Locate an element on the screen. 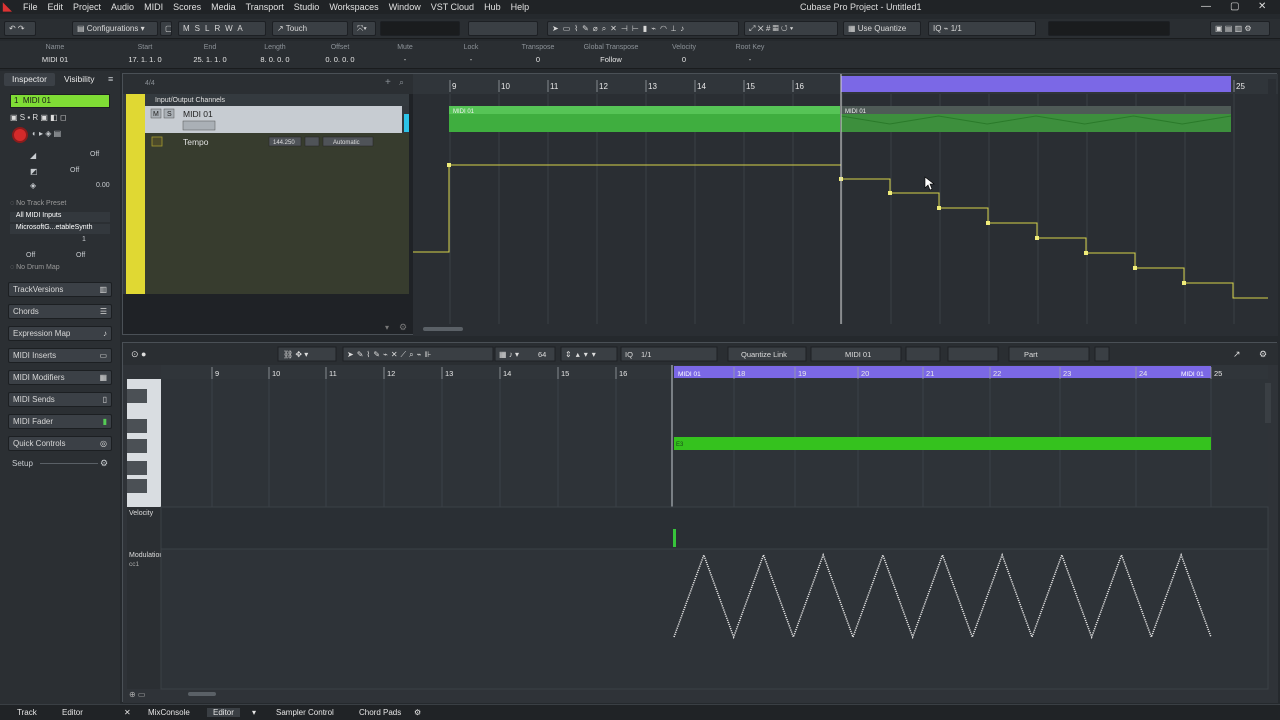  section-quick-controls: Quick Controls ◎ is located at coordinates (60, 443).